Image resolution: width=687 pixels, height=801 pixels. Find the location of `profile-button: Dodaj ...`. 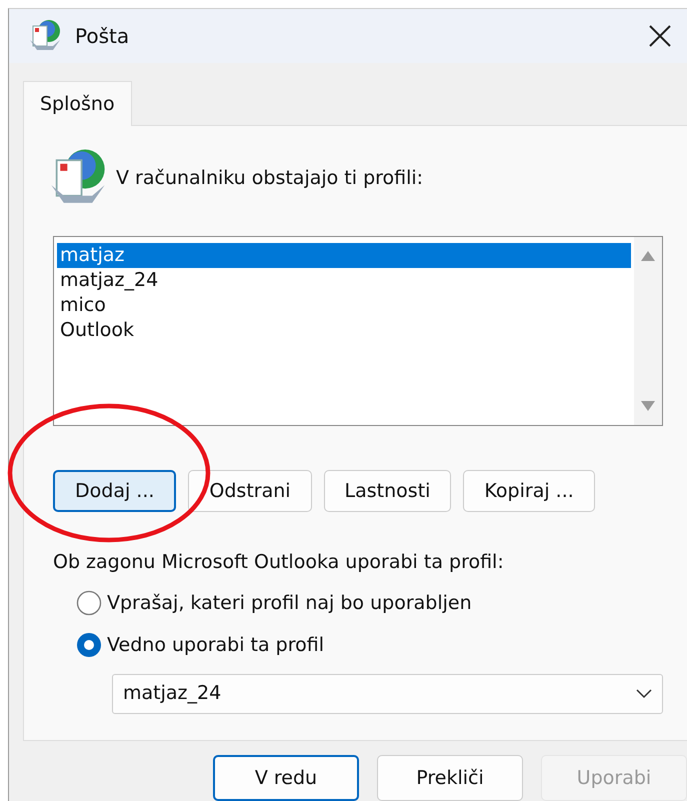

profile-button: Dodaj ... is located at coordinates (114, 491).